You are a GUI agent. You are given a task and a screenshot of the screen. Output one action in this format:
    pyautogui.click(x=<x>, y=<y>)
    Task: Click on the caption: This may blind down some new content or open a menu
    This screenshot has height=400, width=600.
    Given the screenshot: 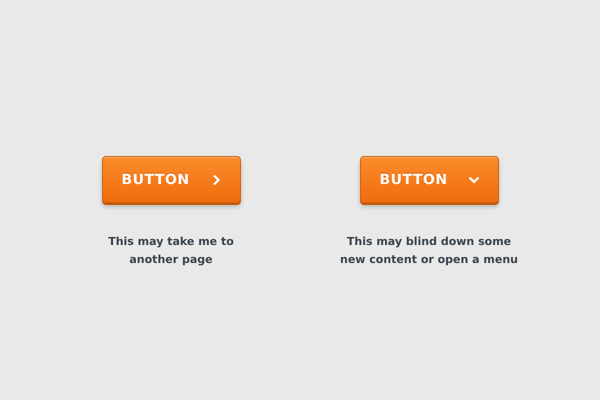 What is the action you would take?
    pyautogui.click(x=429, y=251)
    